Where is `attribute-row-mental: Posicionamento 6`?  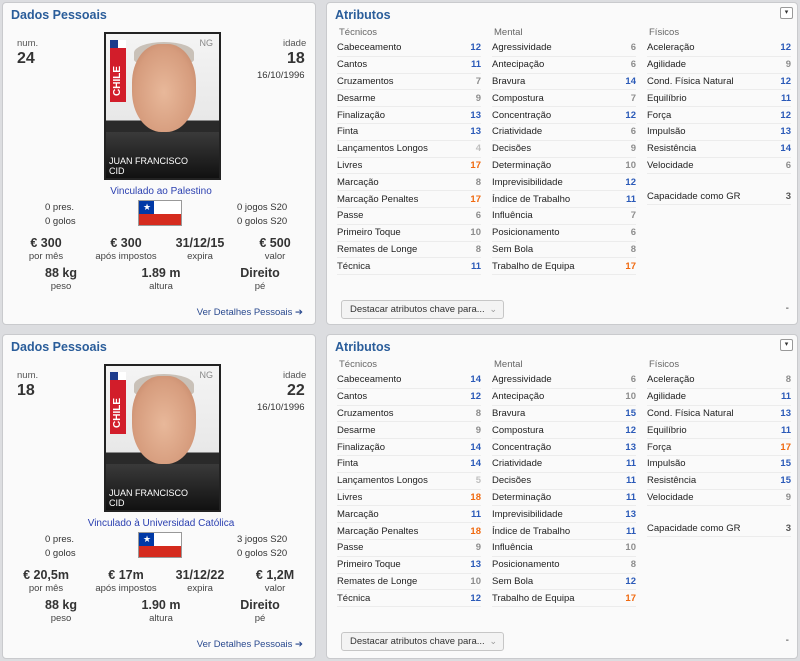 attribute-row-mental: Posicionamento 6 is located at coordinates (564, 233).